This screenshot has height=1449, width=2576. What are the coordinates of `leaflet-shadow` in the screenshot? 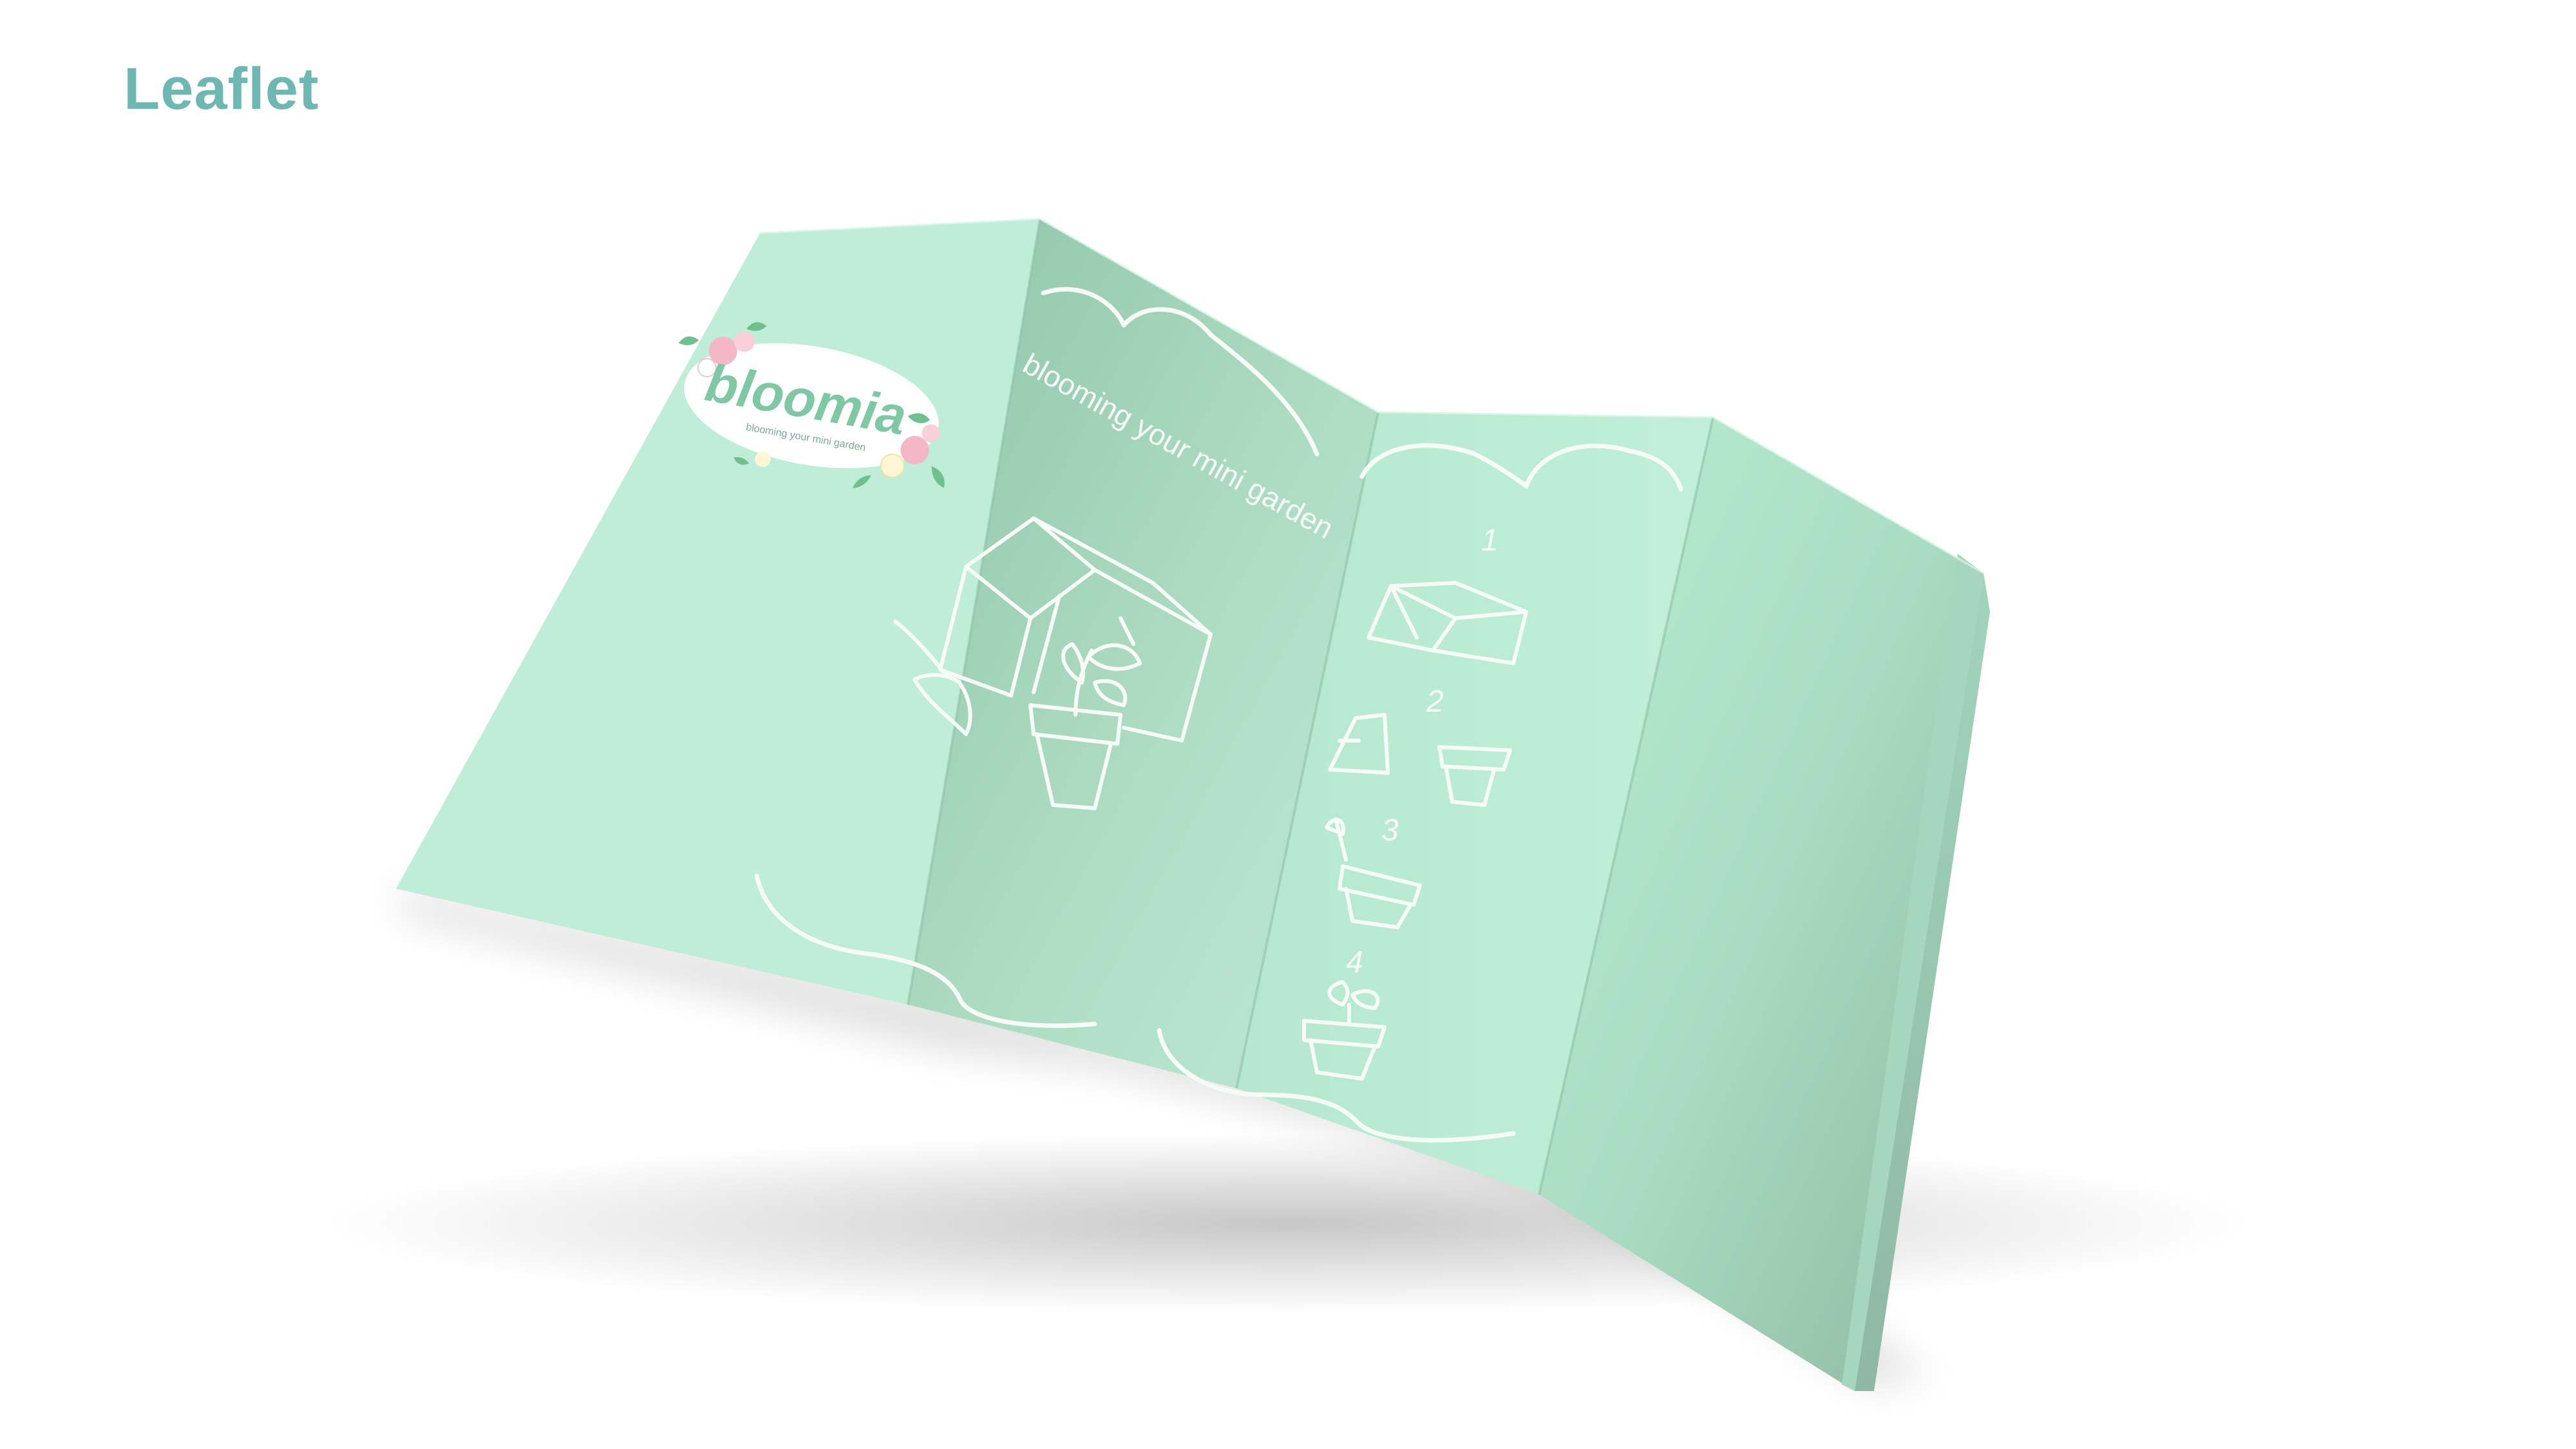 It's located at (1288, 1223).